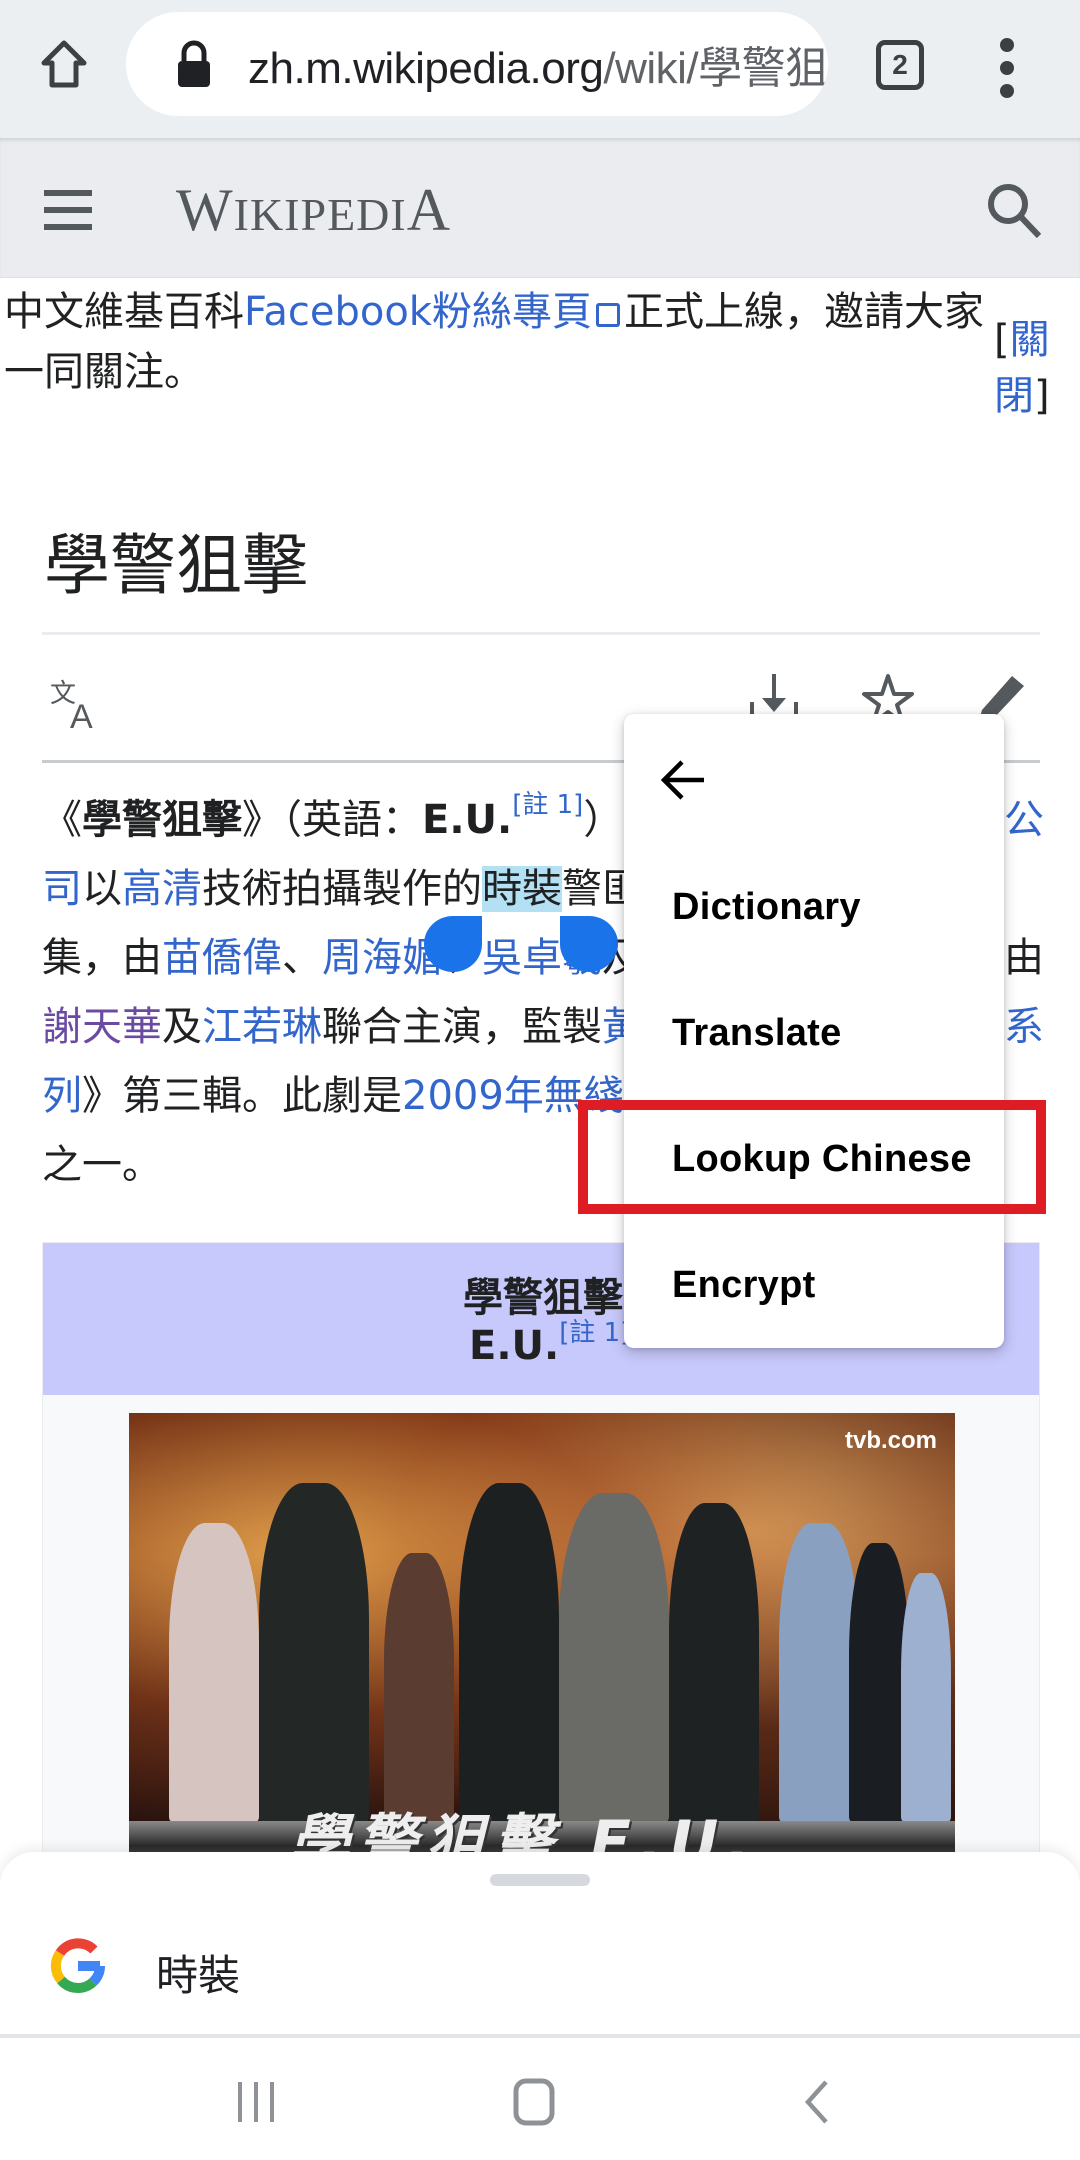 Image resolution: width=1080 pixels, height=2160 pixels. I want to click on wikipedia-header: WIKIPEDIA, so click(540, 208).